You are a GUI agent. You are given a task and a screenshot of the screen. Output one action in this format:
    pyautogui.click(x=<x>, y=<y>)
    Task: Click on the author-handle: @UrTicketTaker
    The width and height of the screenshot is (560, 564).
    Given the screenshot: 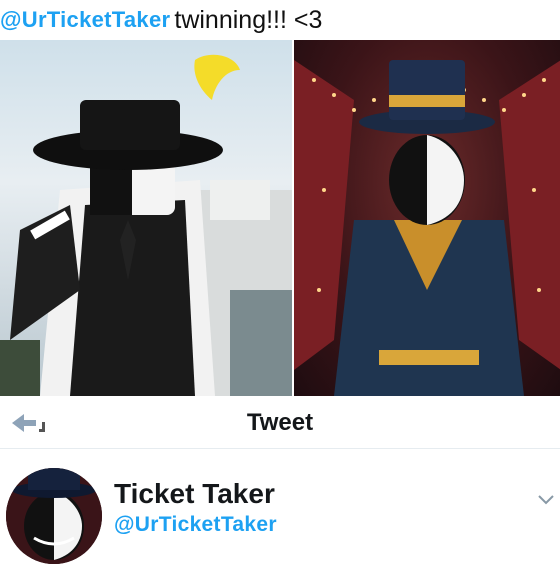 What is the action you would take?
    pyautogui.click(x=195, y=525)
    